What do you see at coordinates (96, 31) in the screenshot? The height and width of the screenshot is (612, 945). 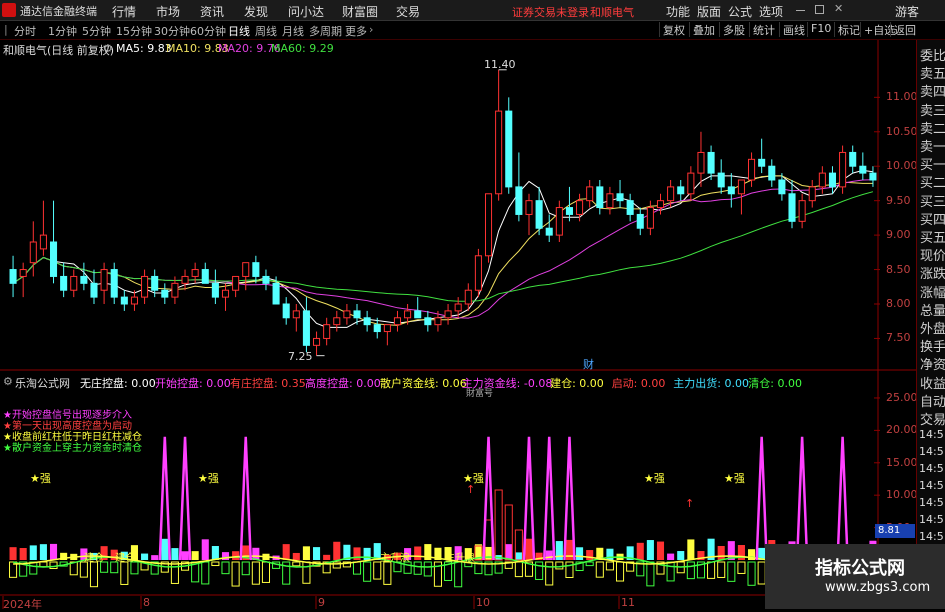 I see `tab-5min: 5分钟` at bounding box center [96, 31].